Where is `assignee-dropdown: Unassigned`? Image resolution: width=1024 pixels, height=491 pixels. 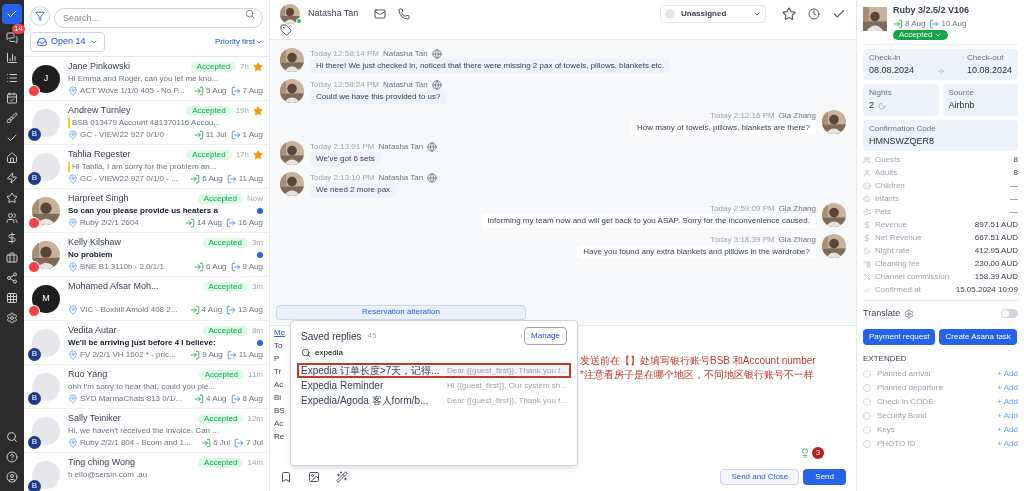
assignee-dropdown: Unassigned is located at coordinates (713, 14).